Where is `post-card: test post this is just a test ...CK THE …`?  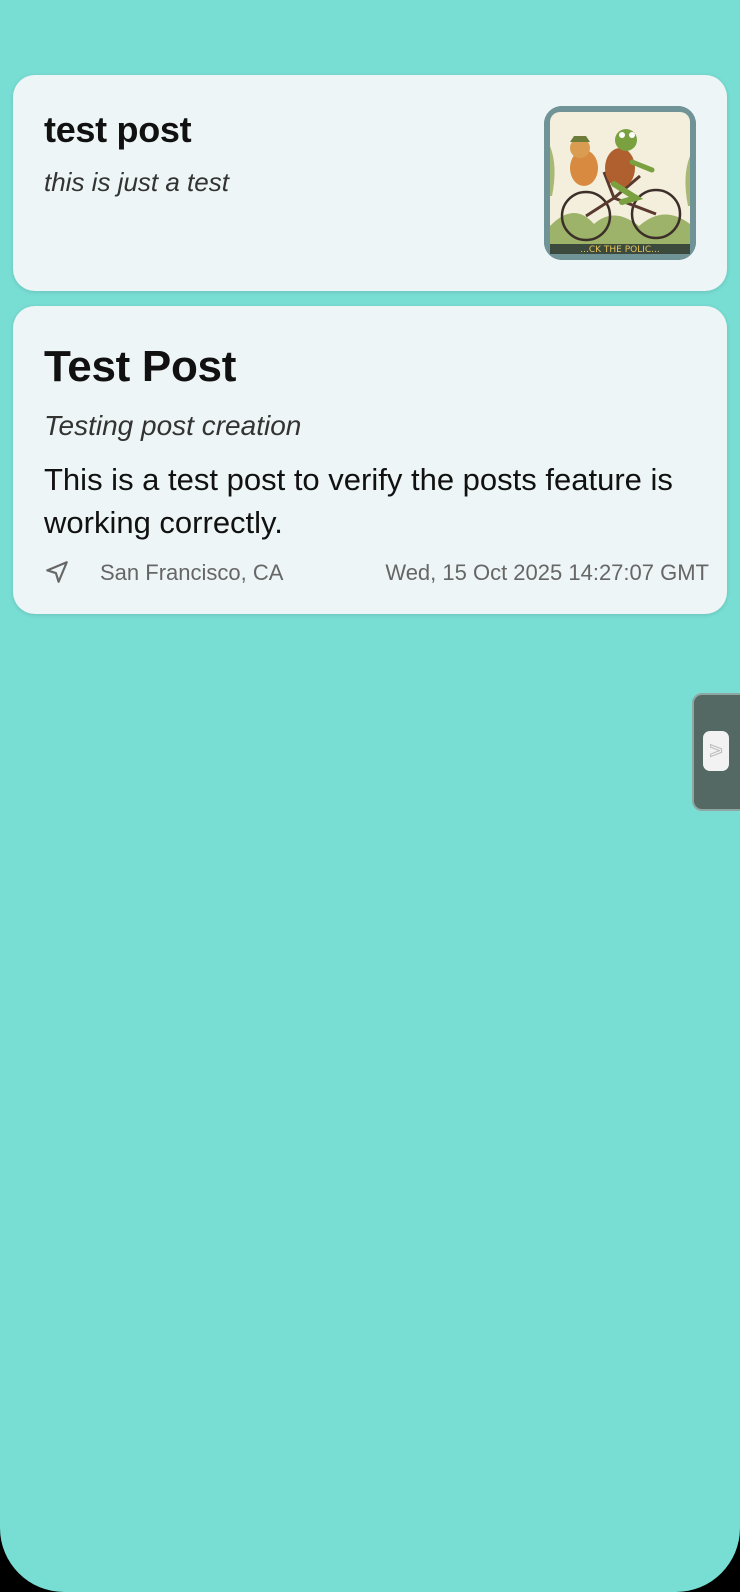
post-card: test post this is just a test ...CK THE … is located at coordinates (370, 183).